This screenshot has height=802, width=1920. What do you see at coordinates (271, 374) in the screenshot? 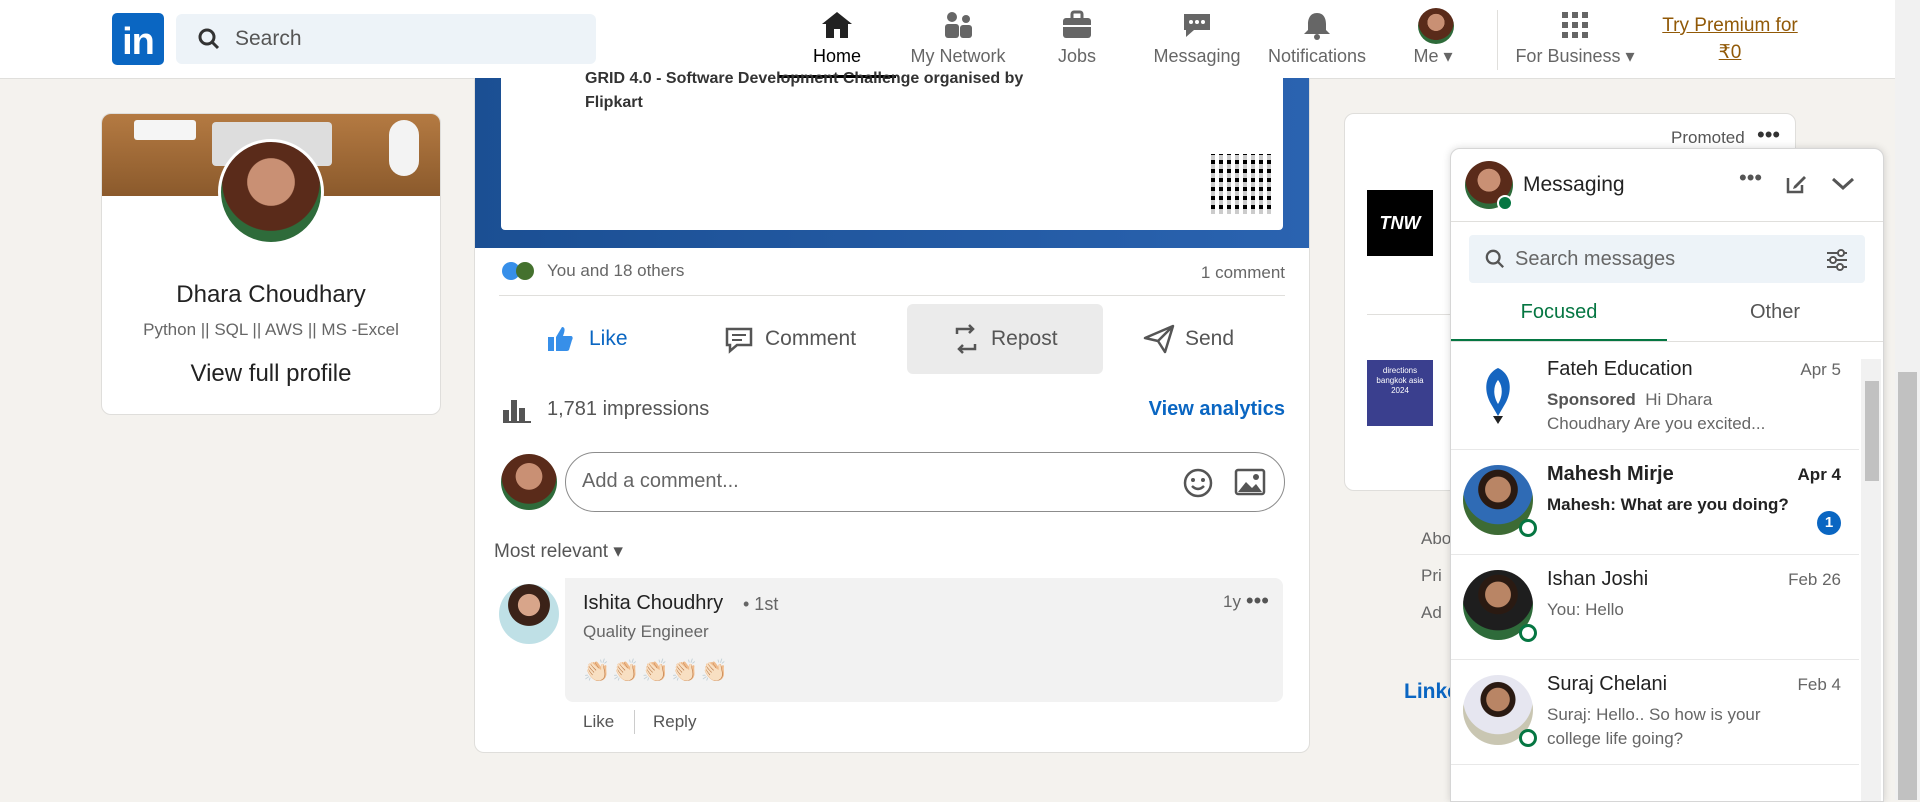
I see `view-full-profile-link: View full profile` at bounding box center [271, 374].